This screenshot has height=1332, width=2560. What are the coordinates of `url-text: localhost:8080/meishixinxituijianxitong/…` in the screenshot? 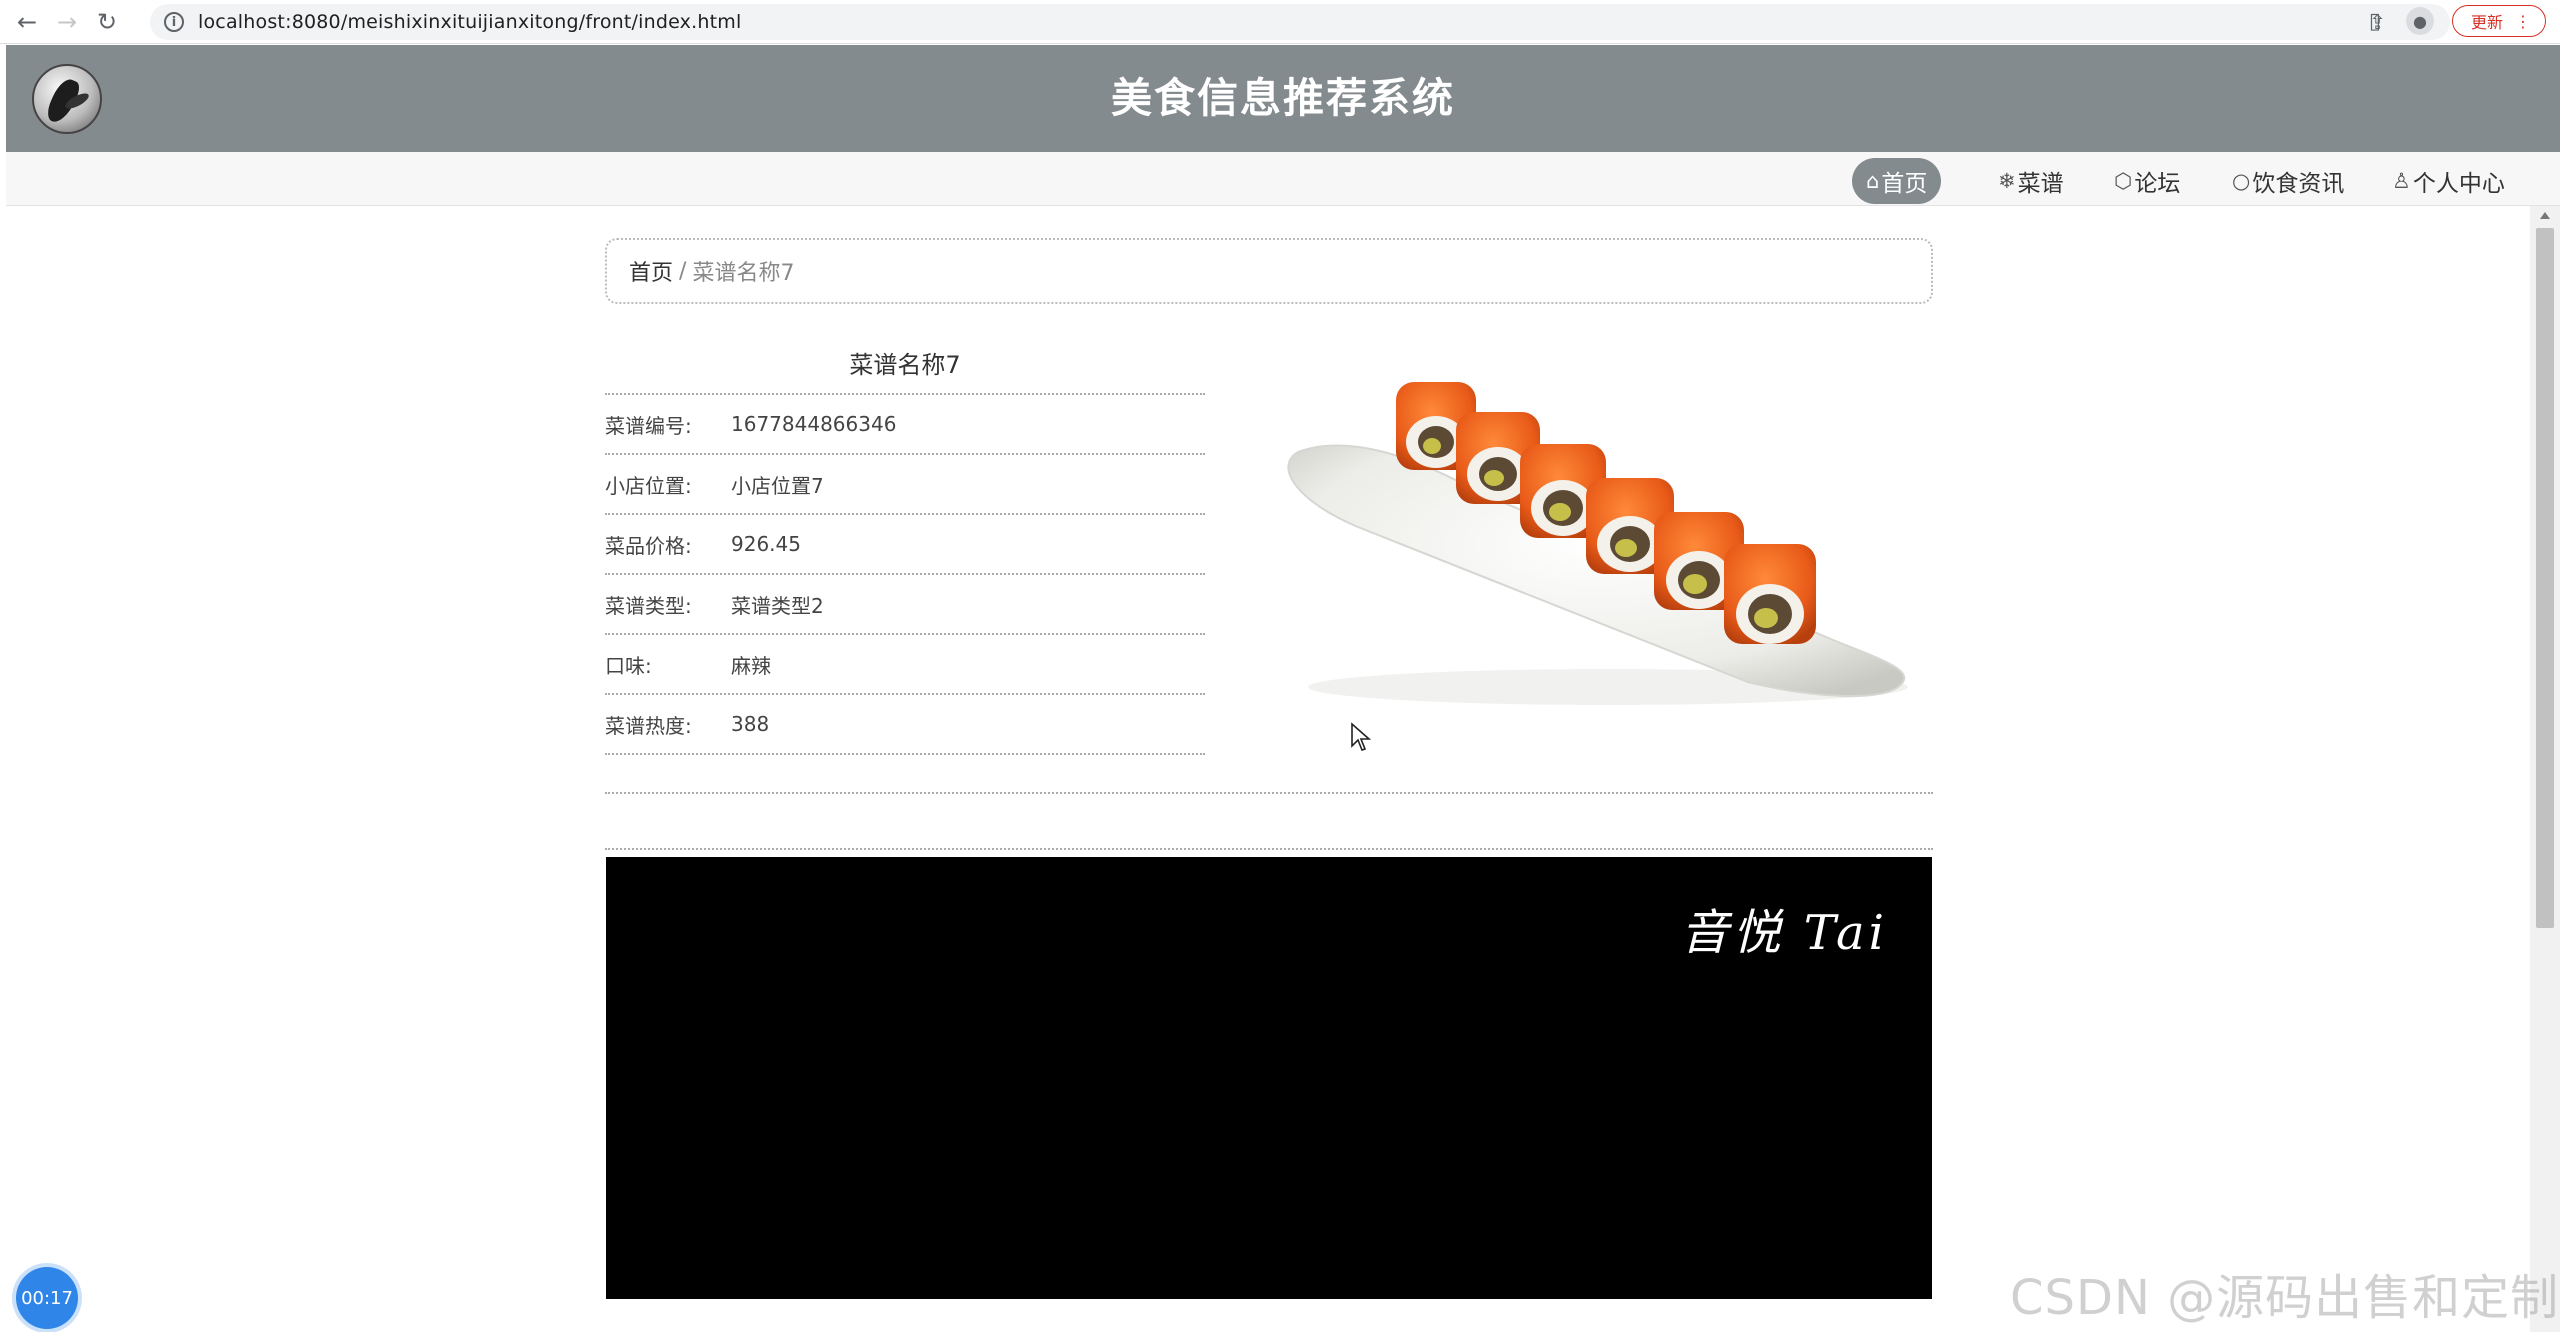 It's located at (470, 22).